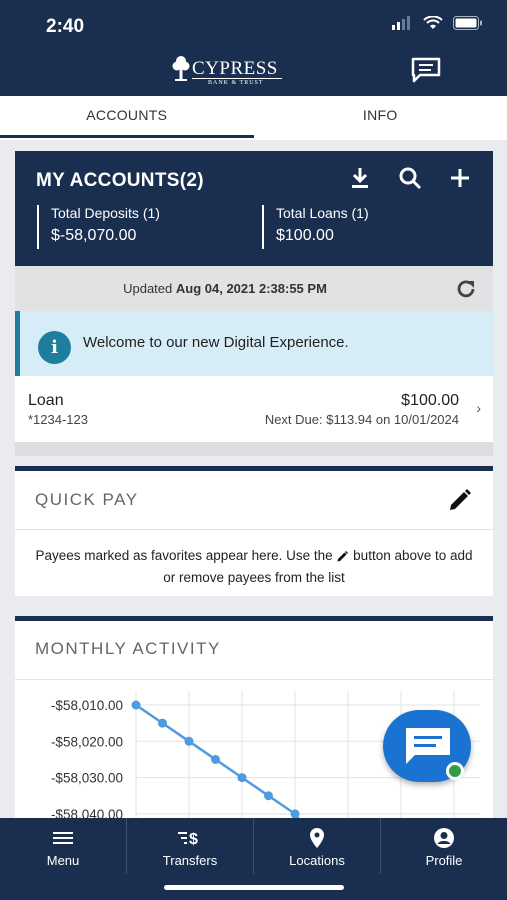 This screenshot has width=507, height=900. Describe the element at coordinates (46, 400) in the screenshot. I see `loan-name: Loan` at that location.